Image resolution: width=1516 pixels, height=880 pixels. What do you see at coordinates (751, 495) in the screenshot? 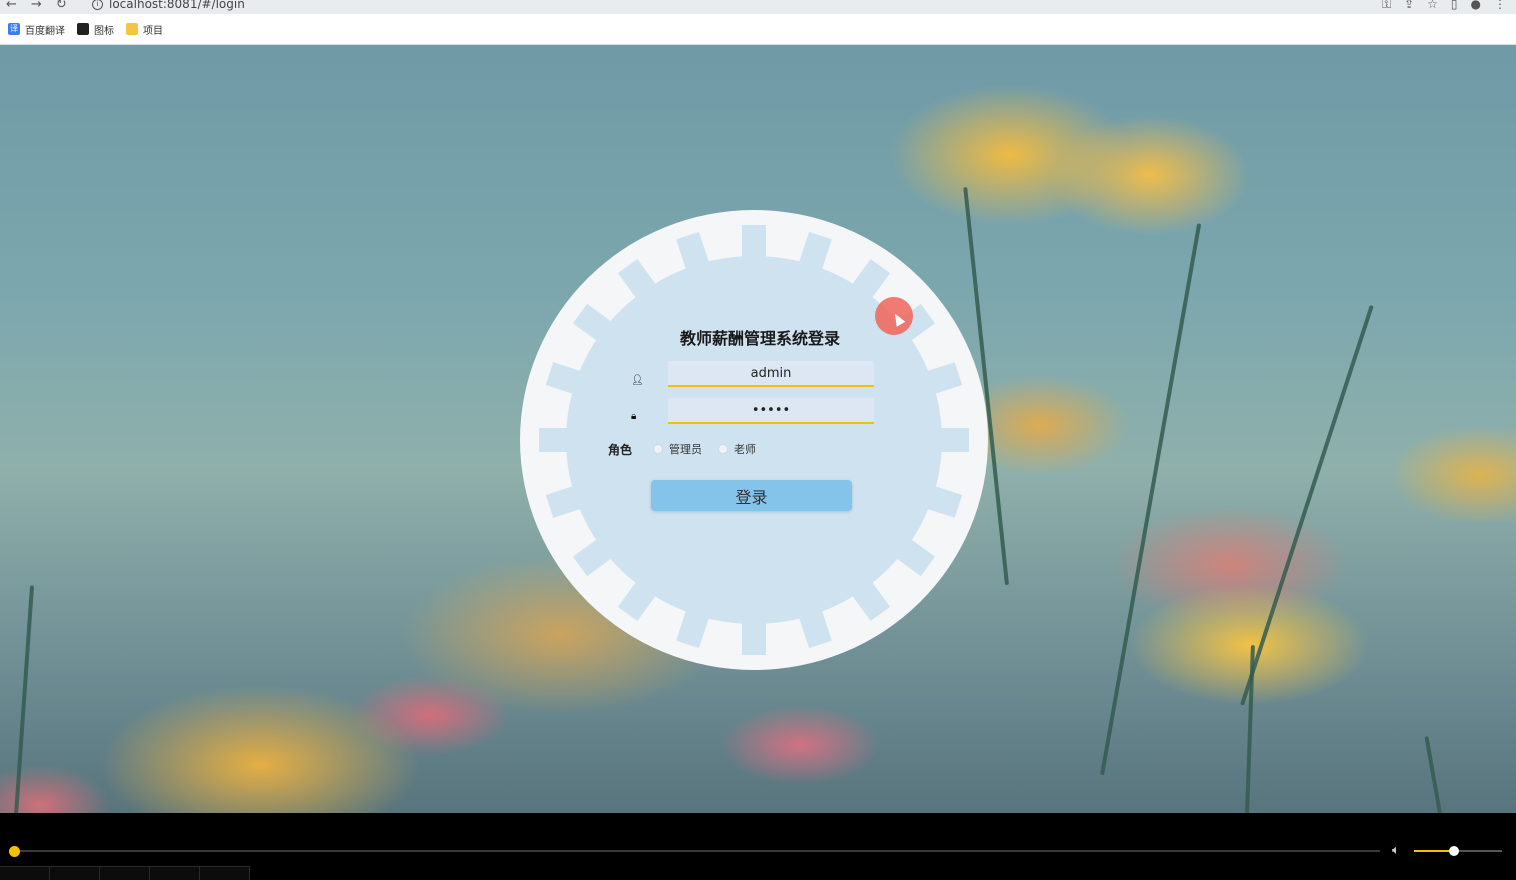
I see `login-button: 登录` at bounding box center [751, 495].